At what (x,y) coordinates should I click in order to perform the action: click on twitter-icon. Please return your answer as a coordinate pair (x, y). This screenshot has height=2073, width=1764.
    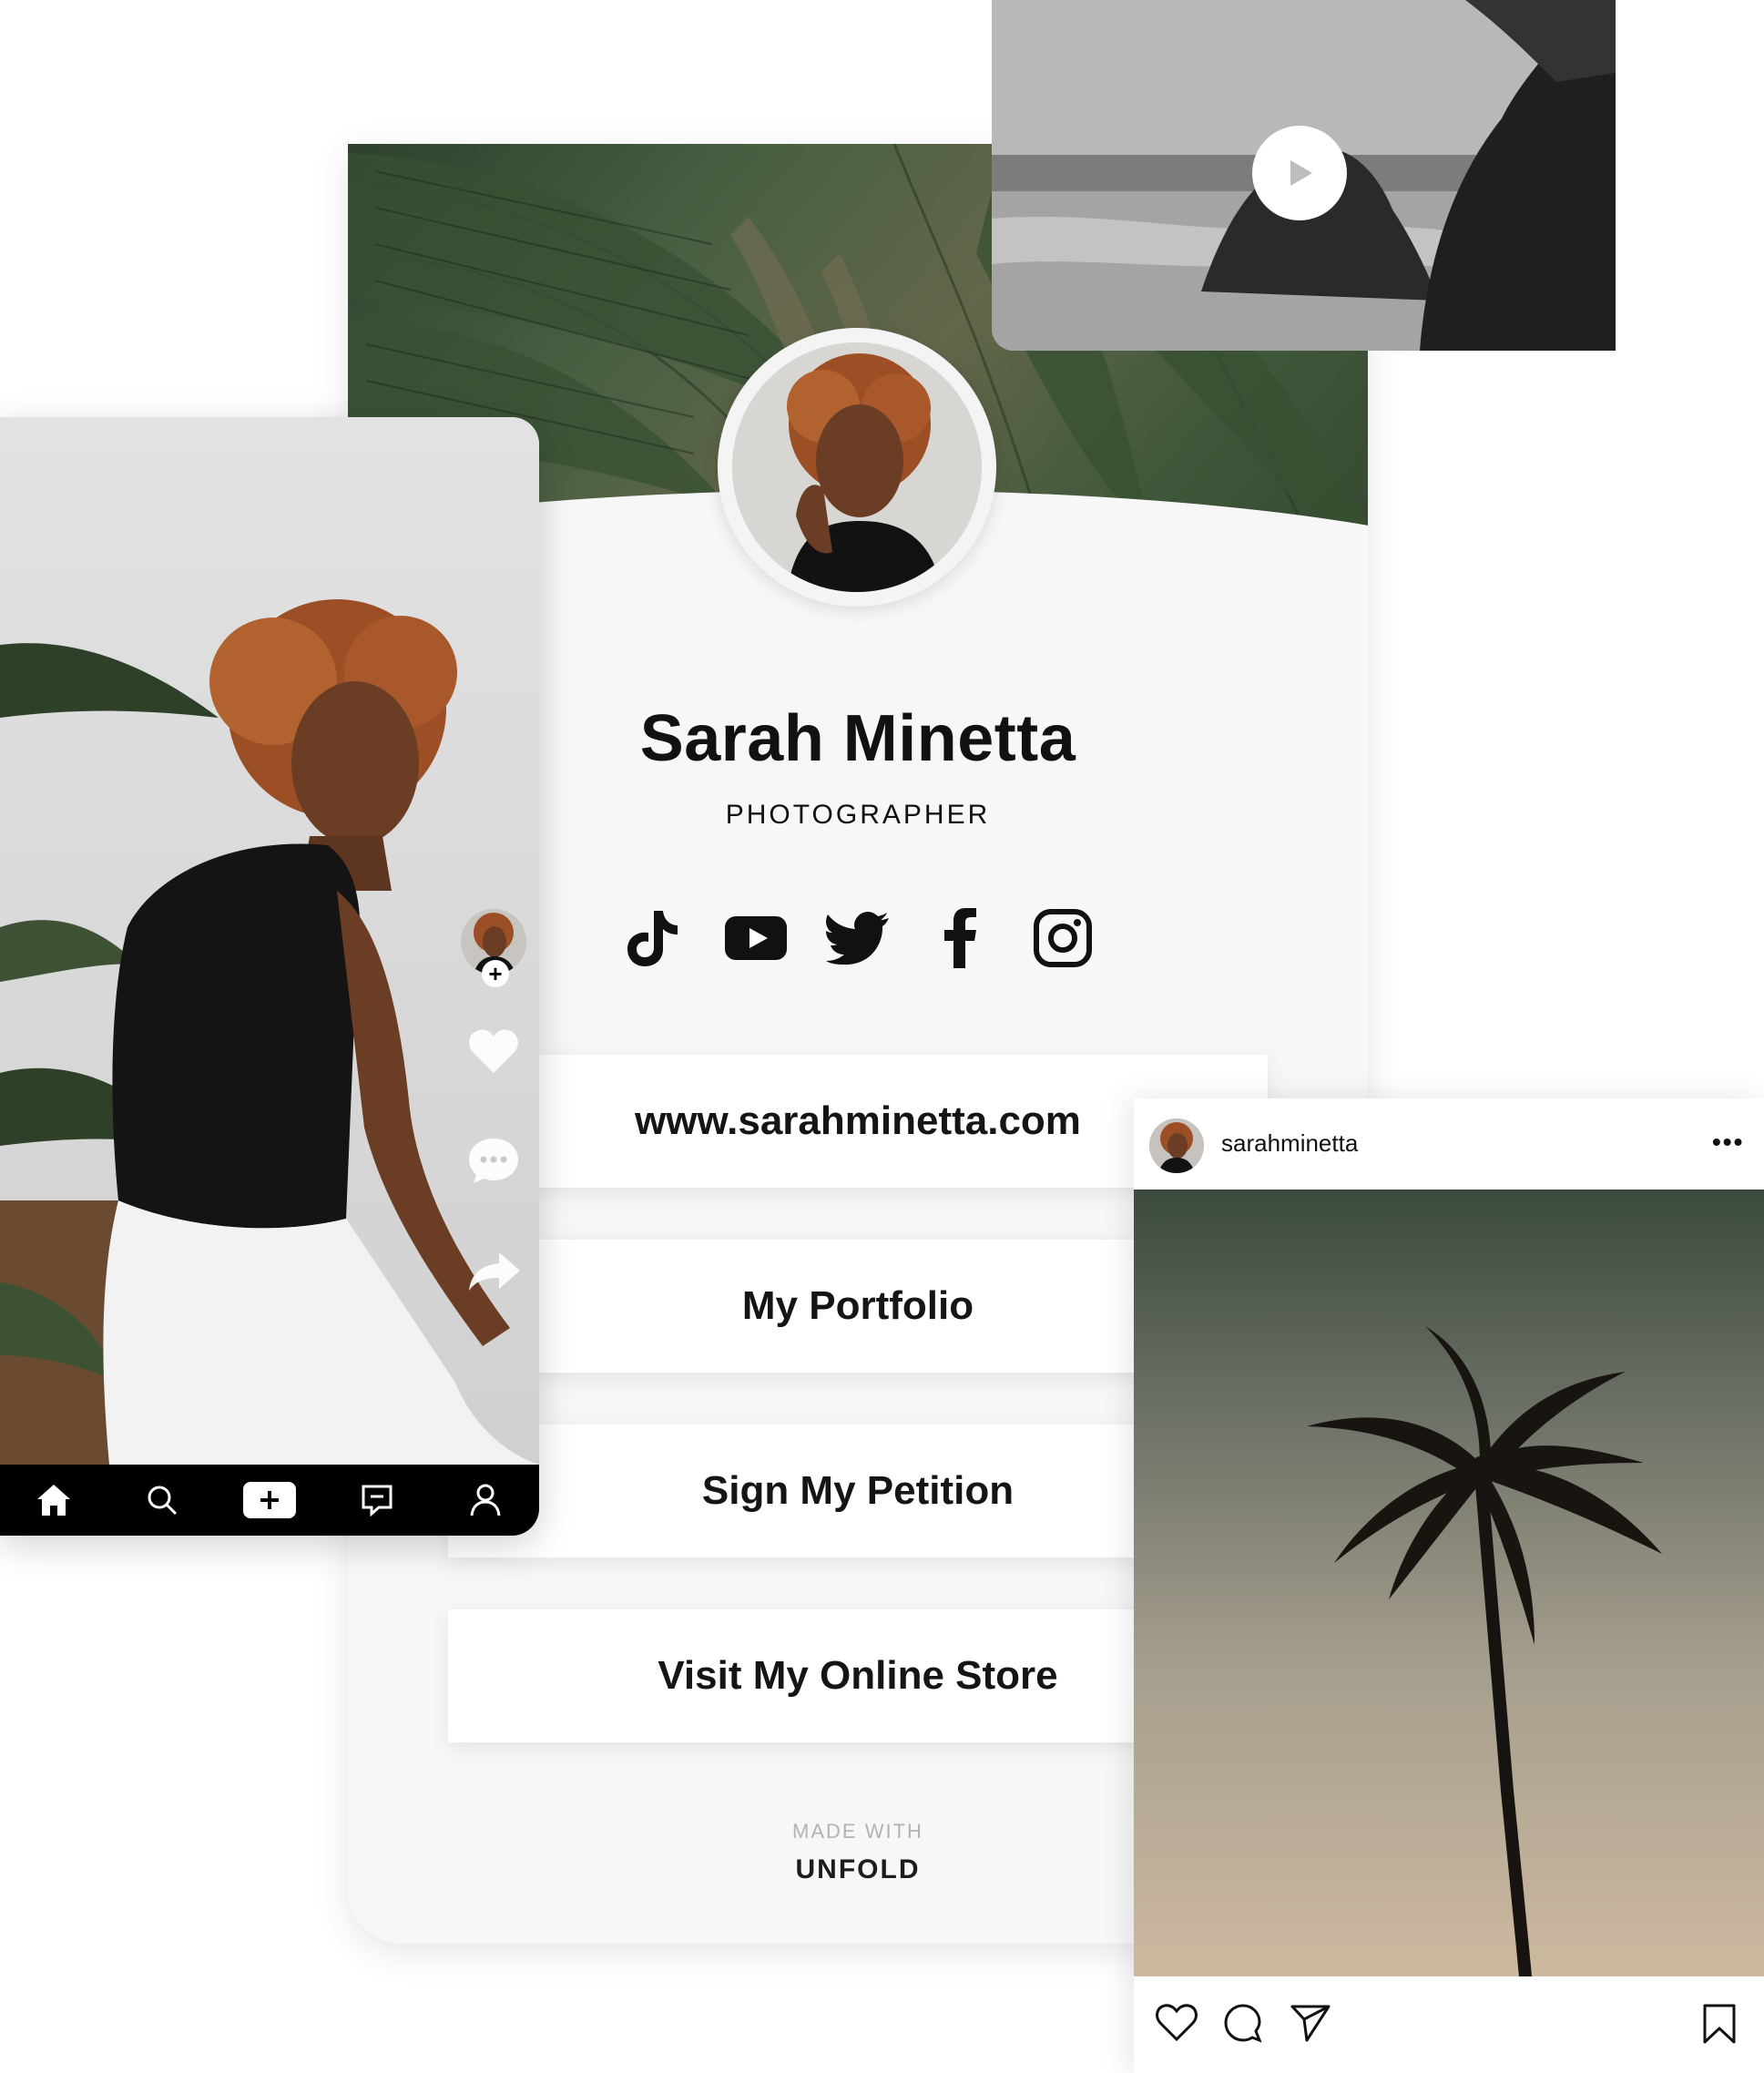
    Looking at the image, I should click on (858, 938).